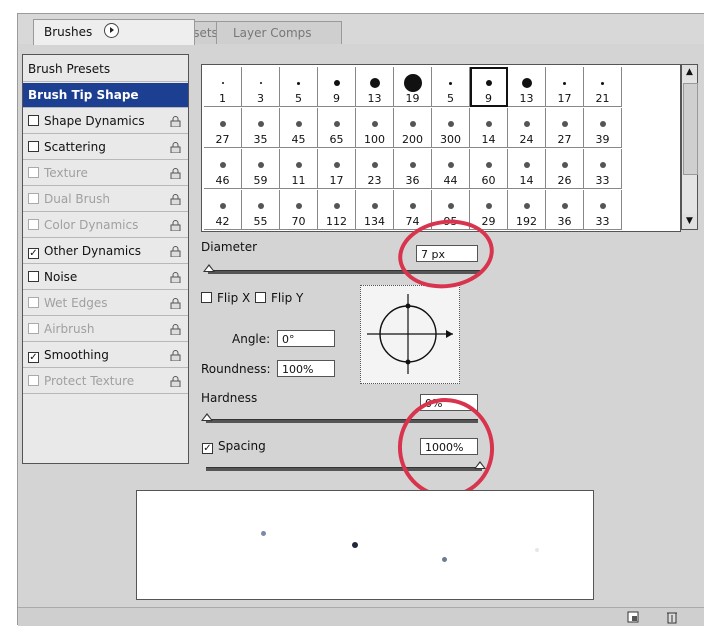 Image resolution: width=704 pixels, height=626 pixels. I want to click on brush-setting-smoothing: ✓ Smoothing, so click(105, 355).